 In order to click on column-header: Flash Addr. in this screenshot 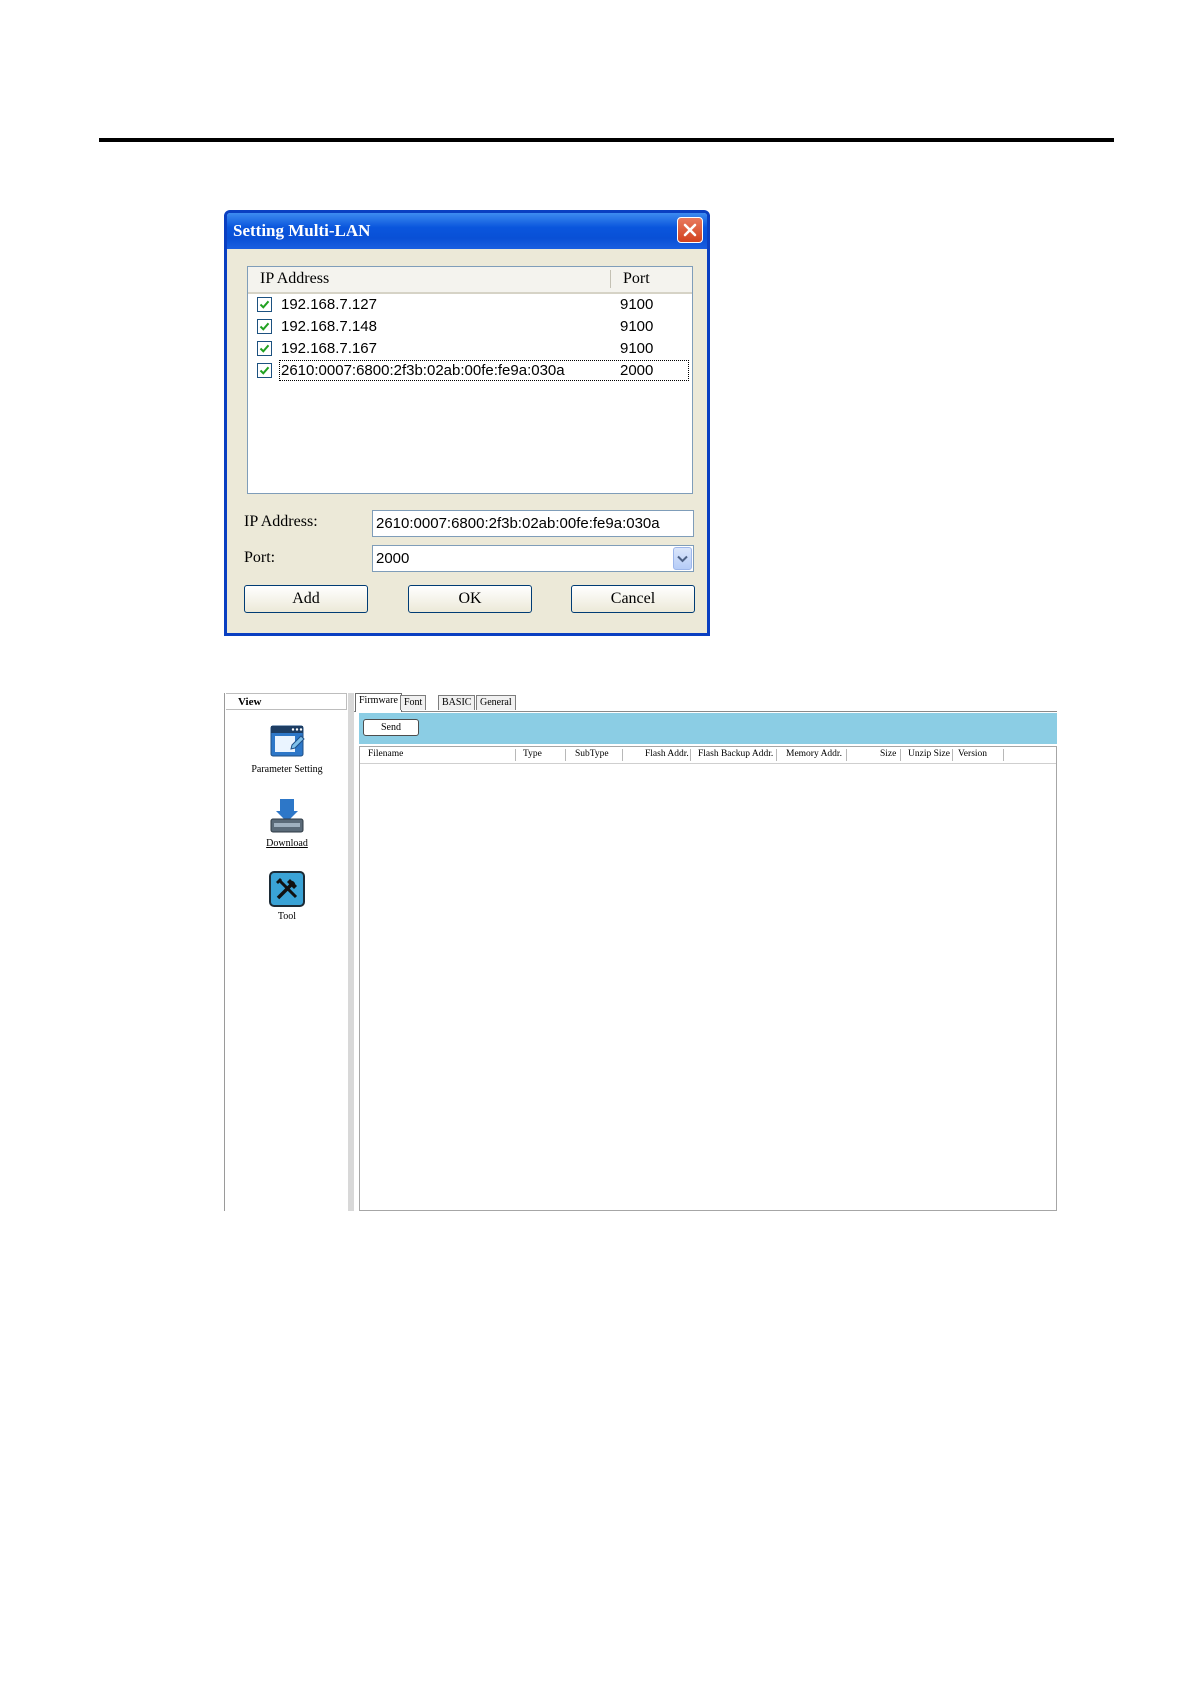, I will do `click(667, 754)`.